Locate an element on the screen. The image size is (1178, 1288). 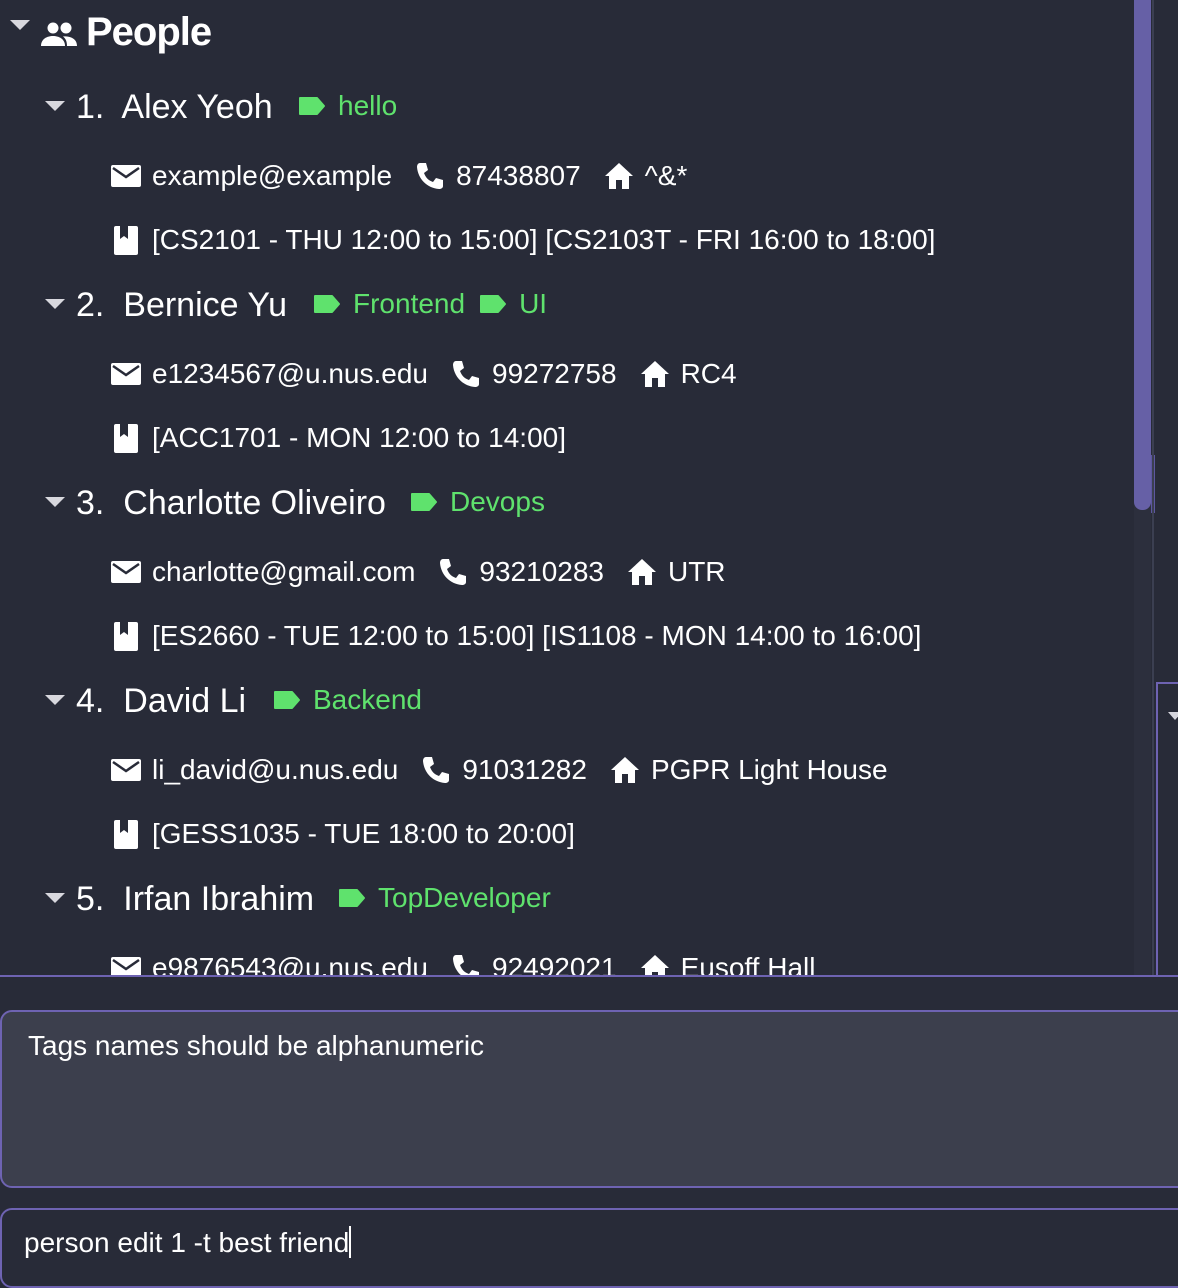
person-name-text: Irfan Ibrahim is located at coordinates (219, 899).